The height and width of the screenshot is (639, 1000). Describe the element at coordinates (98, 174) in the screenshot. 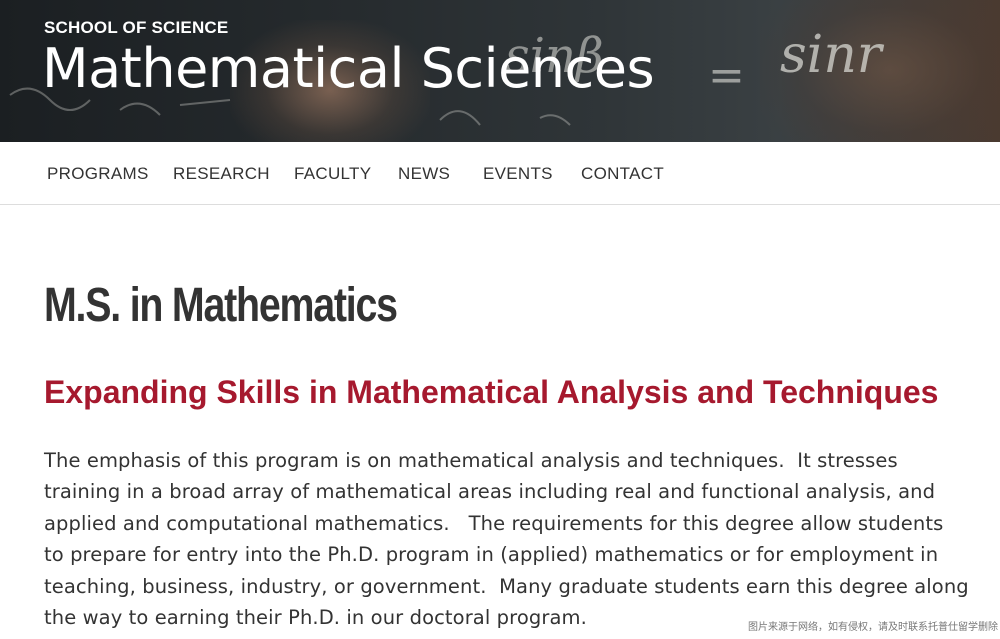

I see `nav-item-programs: PROGRAMS` at that location.